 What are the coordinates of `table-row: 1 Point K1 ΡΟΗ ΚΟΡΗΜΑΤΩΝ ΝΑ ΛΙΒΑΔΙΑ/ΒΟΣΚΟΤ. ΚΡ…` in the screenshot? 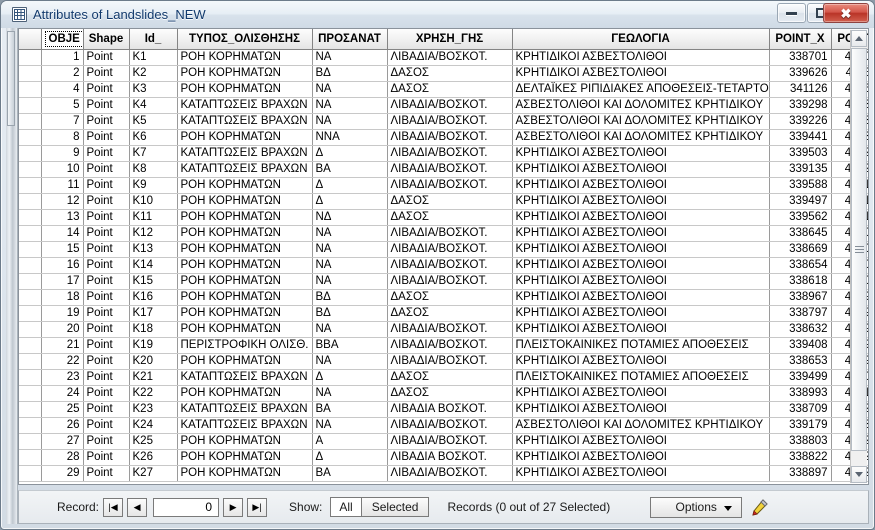 It's located at (443, 57).